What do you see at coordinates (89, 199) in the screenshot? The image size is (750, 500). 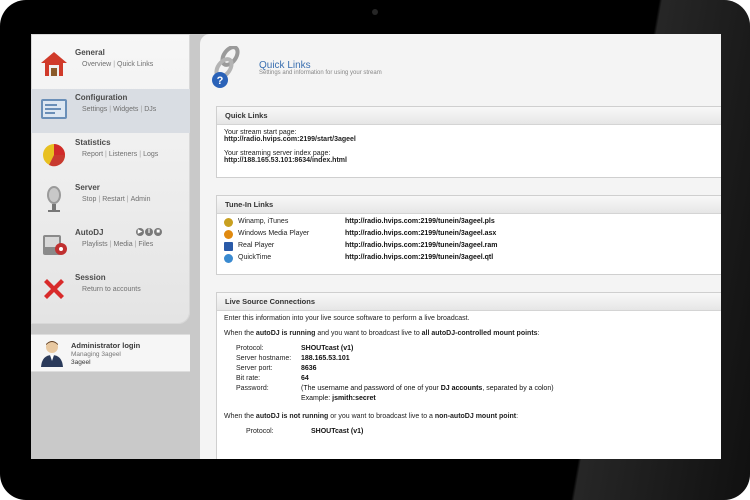 I see `link-stop: Stop` at bounding box center [89, 199].